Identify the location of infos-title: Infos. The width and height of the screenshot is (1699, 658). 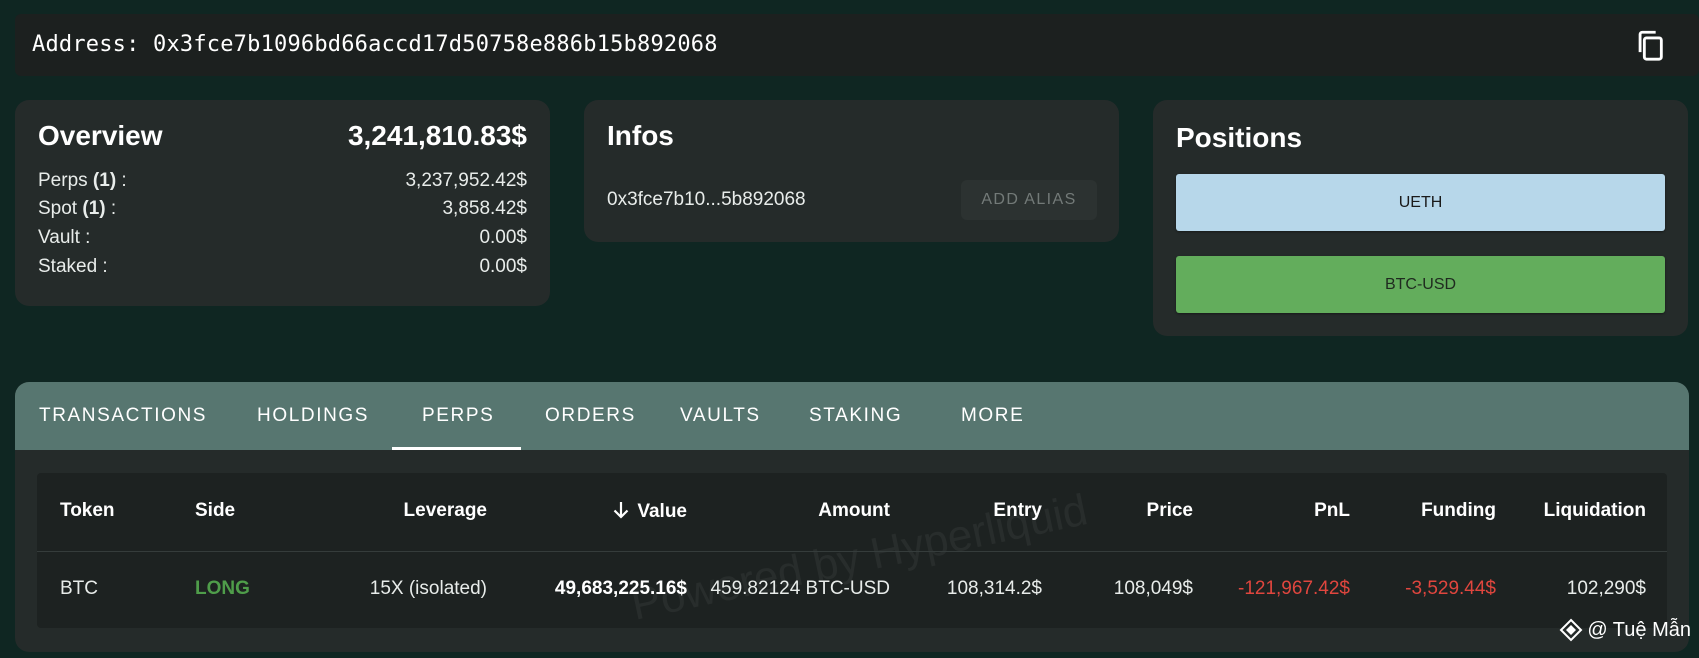
(640, 135).